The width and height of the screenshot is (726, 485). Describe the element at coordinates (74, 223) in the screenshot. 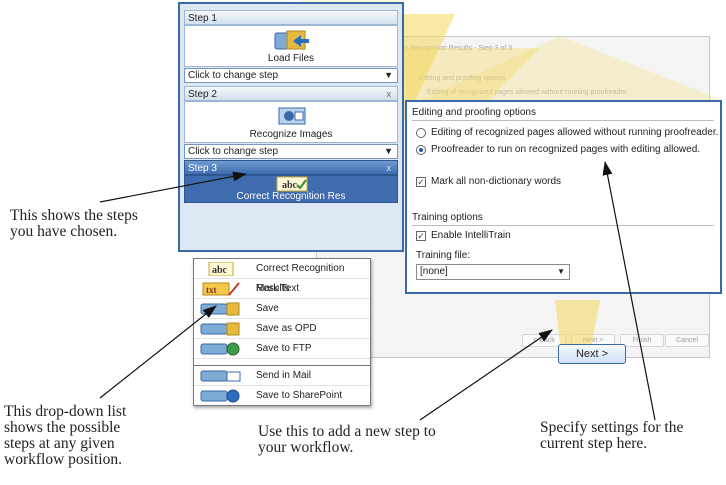

I see `callout-steps: This shows the steps you have chosen.` at that location.